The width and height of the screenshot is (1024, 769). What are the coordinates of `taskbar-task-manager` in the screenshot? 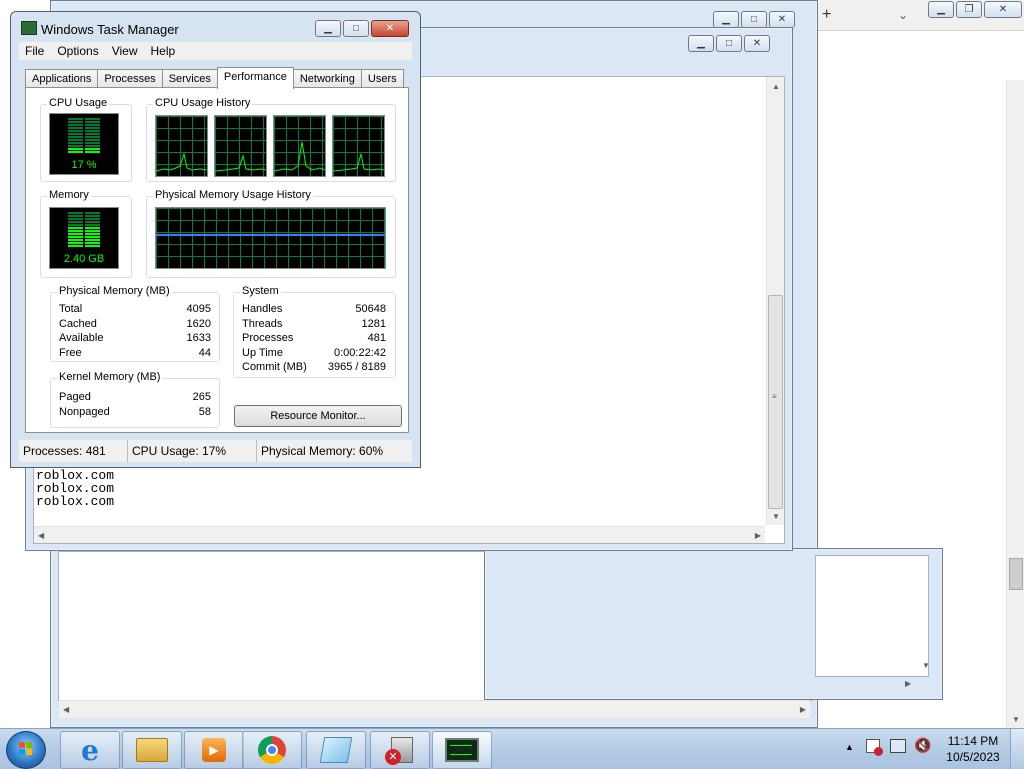 It's located at (462, 750).